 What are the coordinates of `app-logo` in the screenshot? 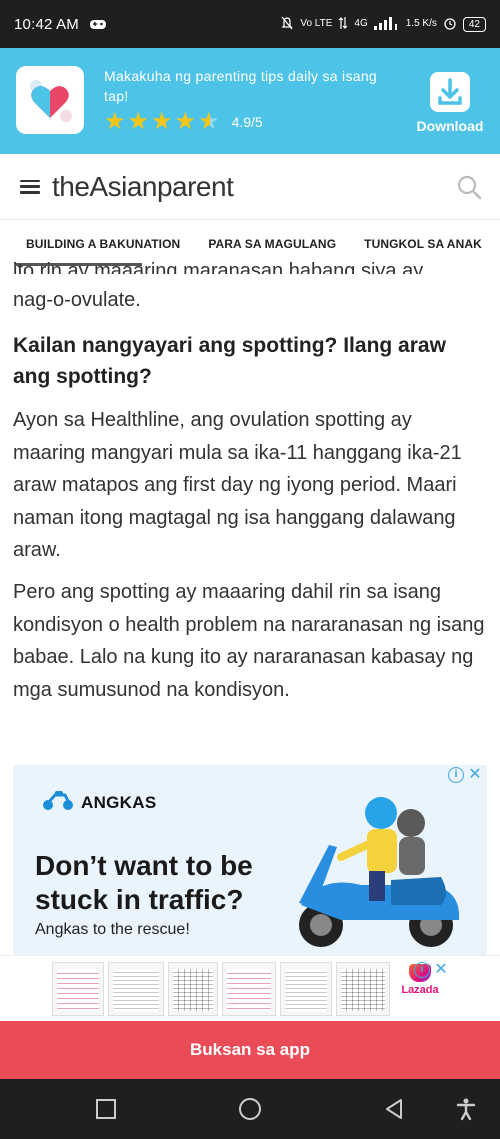 It's located at (50, 100).